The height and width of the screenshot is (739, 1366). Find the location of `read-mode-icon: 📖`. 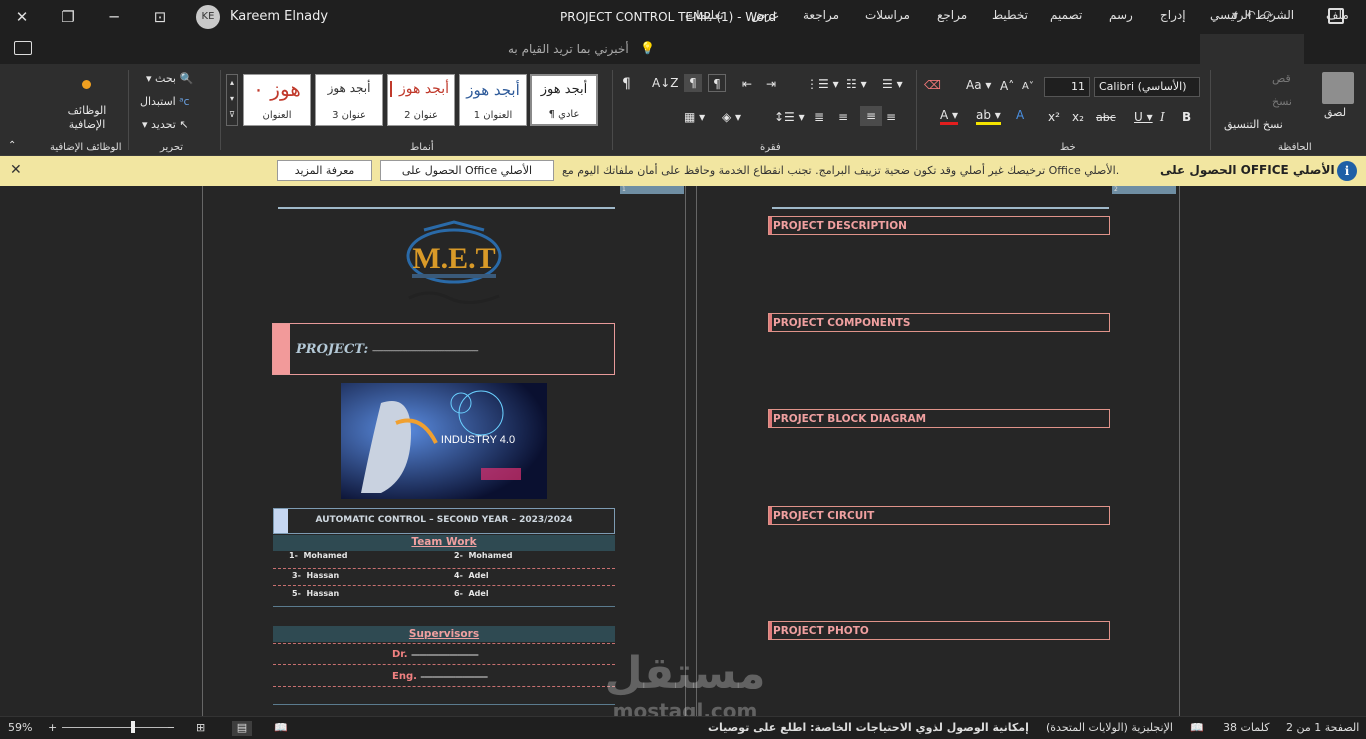

read-mode-icon: 📖 is located at coordinates (281, 727).